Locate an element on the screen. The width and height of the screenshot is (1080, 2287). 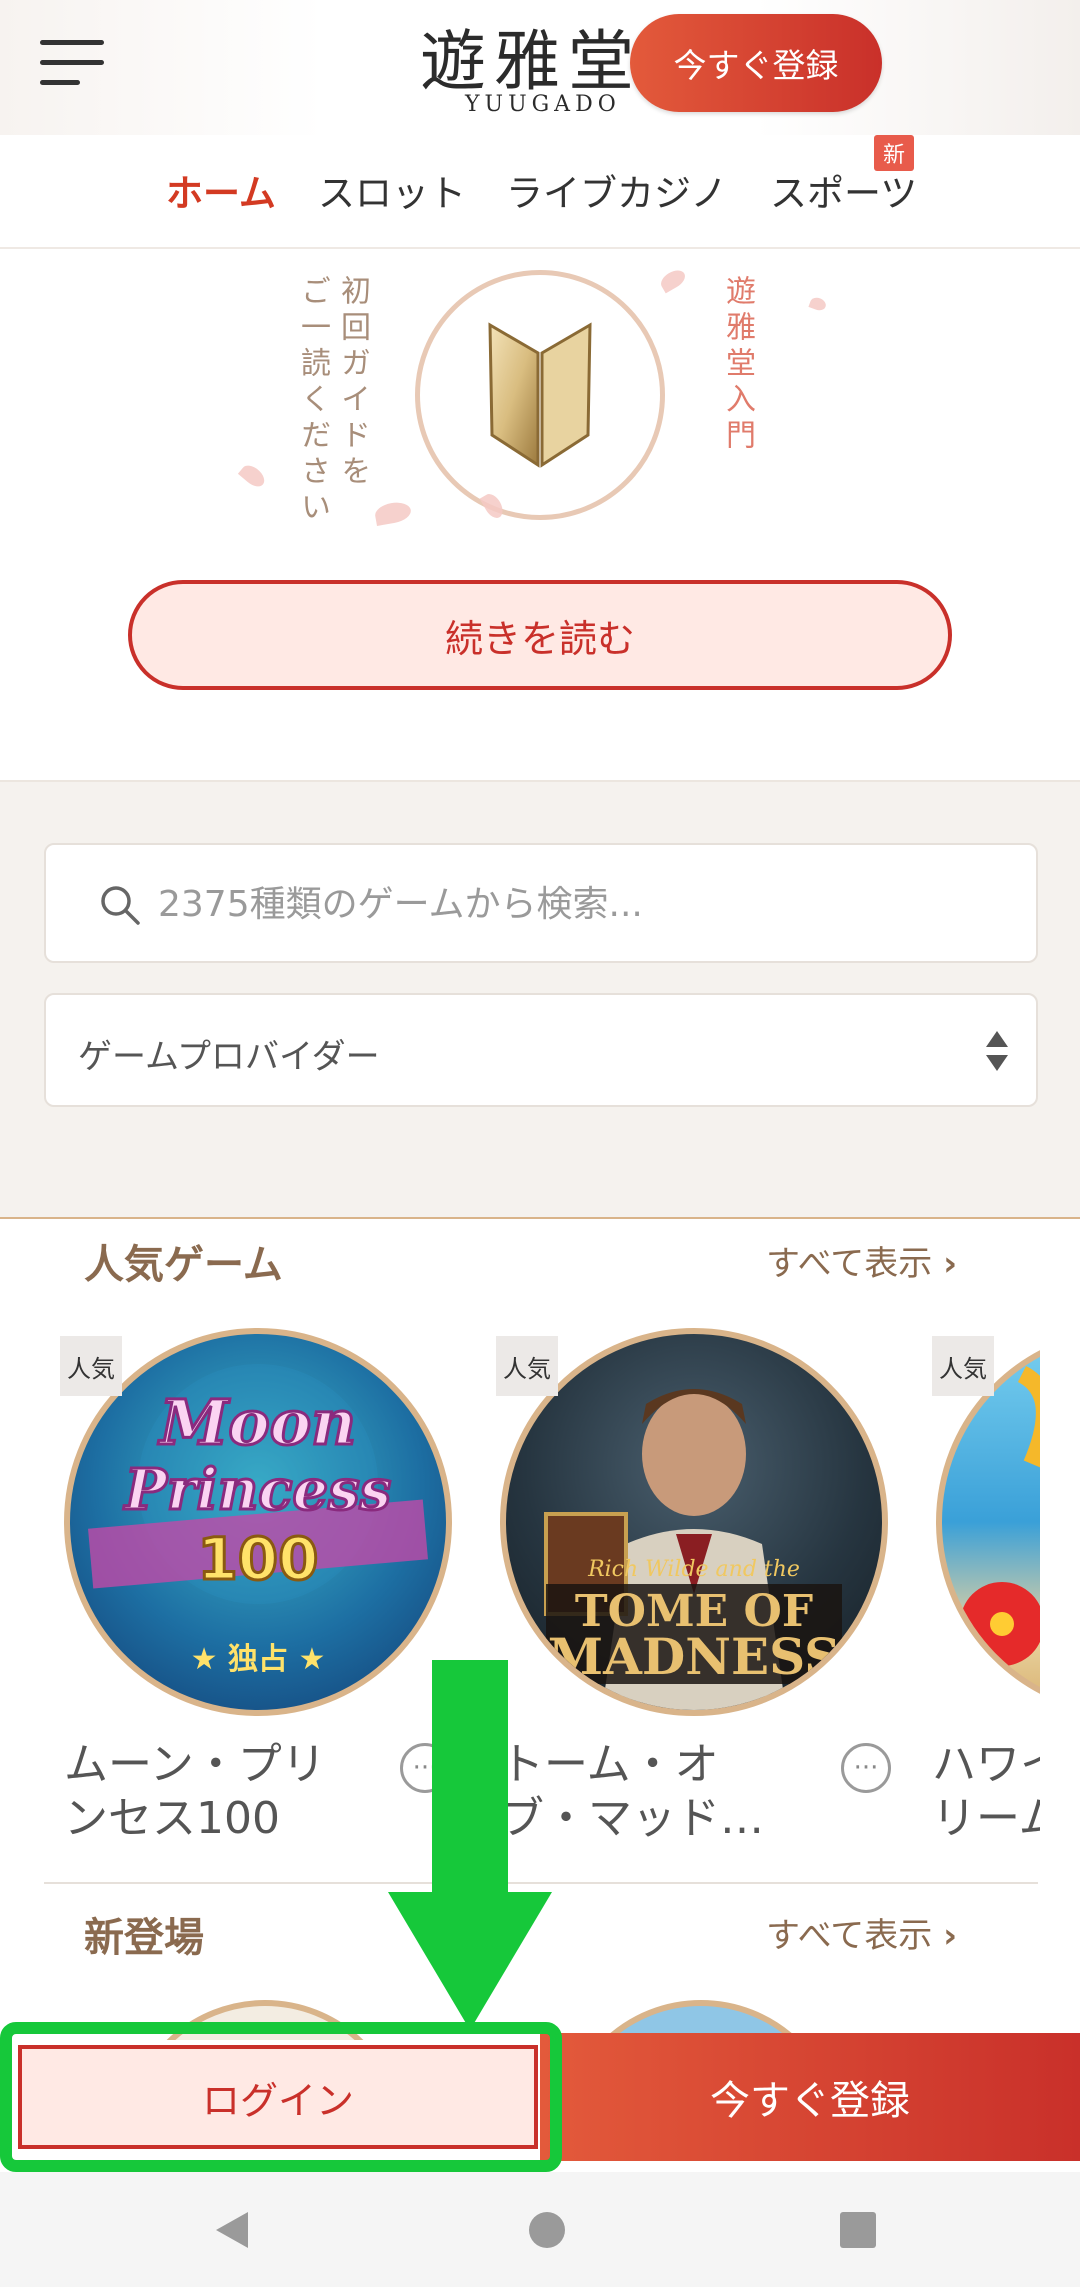
game-card-moon-princess: Moon Princess 100 ★ 独占 ★ is located at coordinates (258, 1522).